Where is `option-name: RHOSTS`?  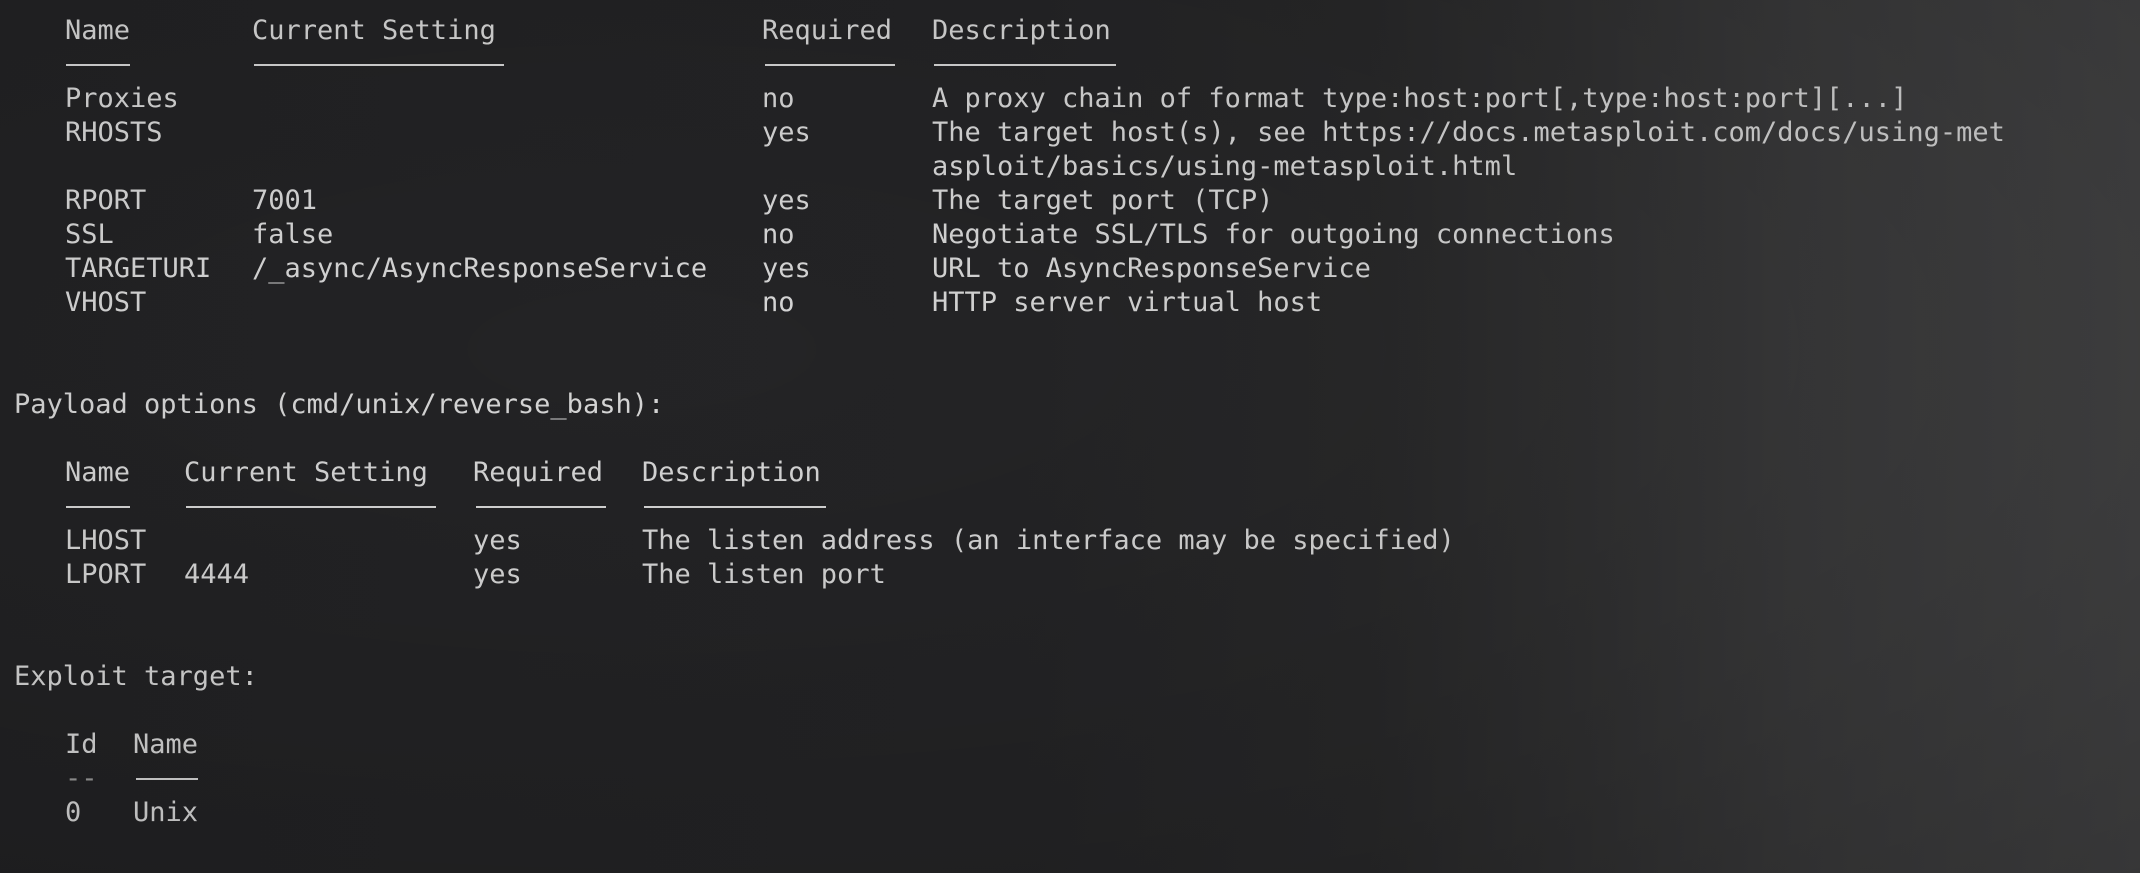
option-name: RHOSTS is located at coordinates (114, 132).